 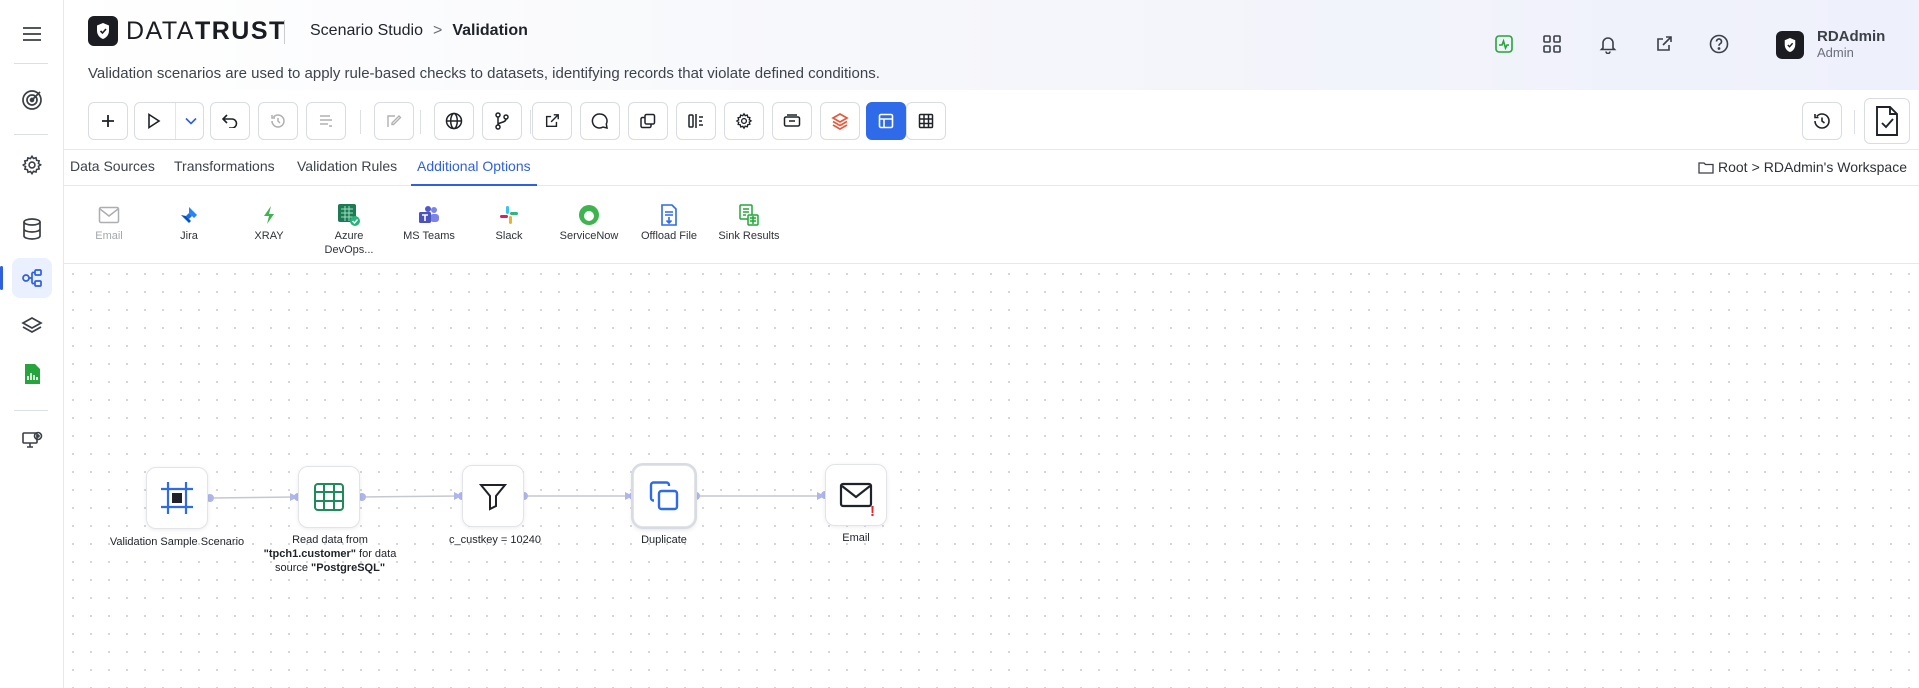 I want to click on option-servicenow: ServiceNow, so click(x=589, y=223).